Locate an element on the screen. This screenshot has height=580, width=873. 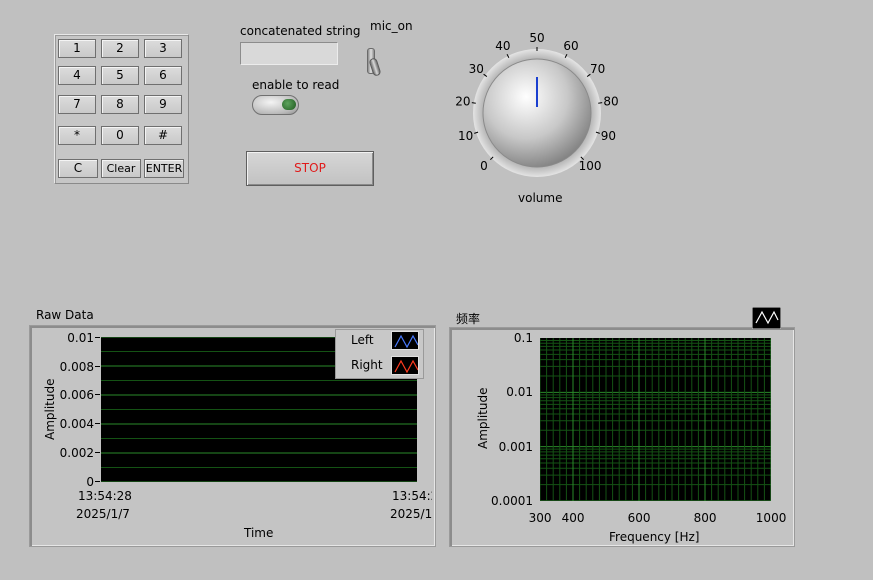
freq-xlabel: Frequency [Hz] is located at coordinates (654, 537).